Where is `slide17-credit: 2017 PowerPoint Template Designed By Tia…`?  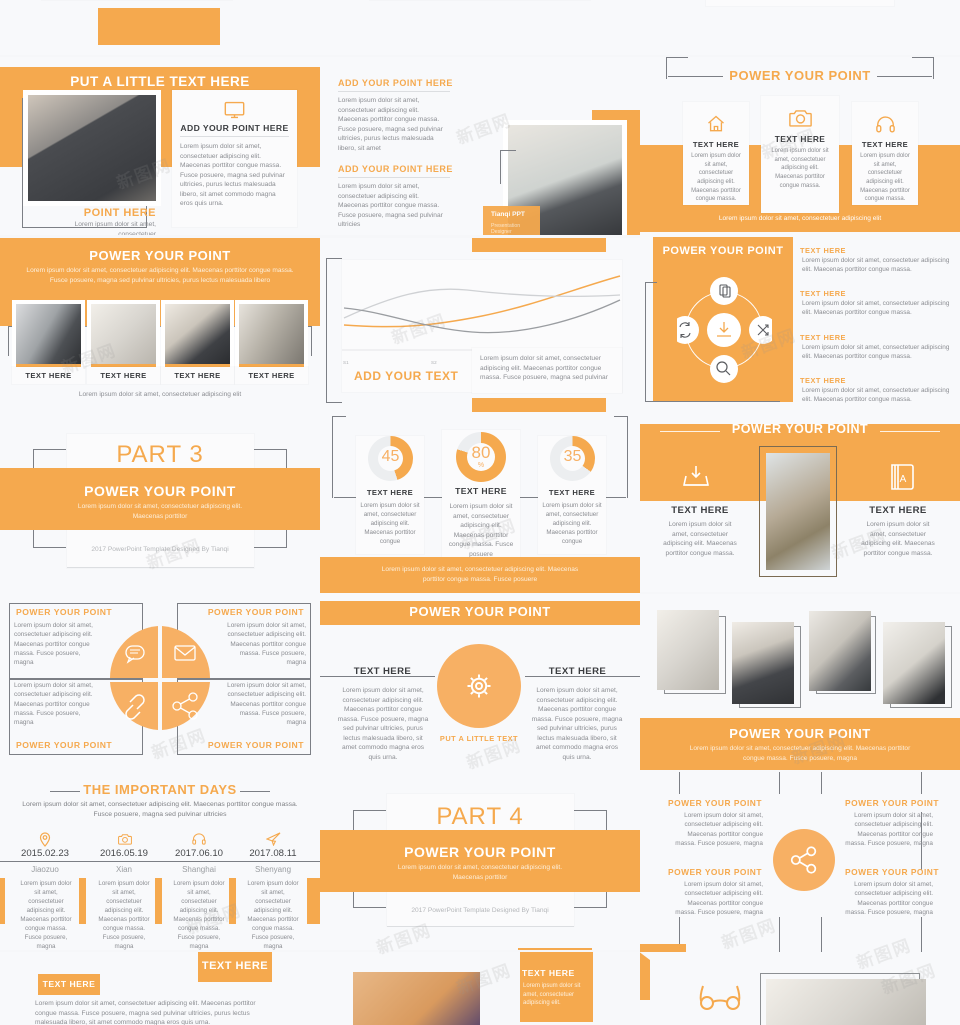 slide17-credit: 2017 PowerPoint Template Designed By Tia… is located at coordinates (480, 910).